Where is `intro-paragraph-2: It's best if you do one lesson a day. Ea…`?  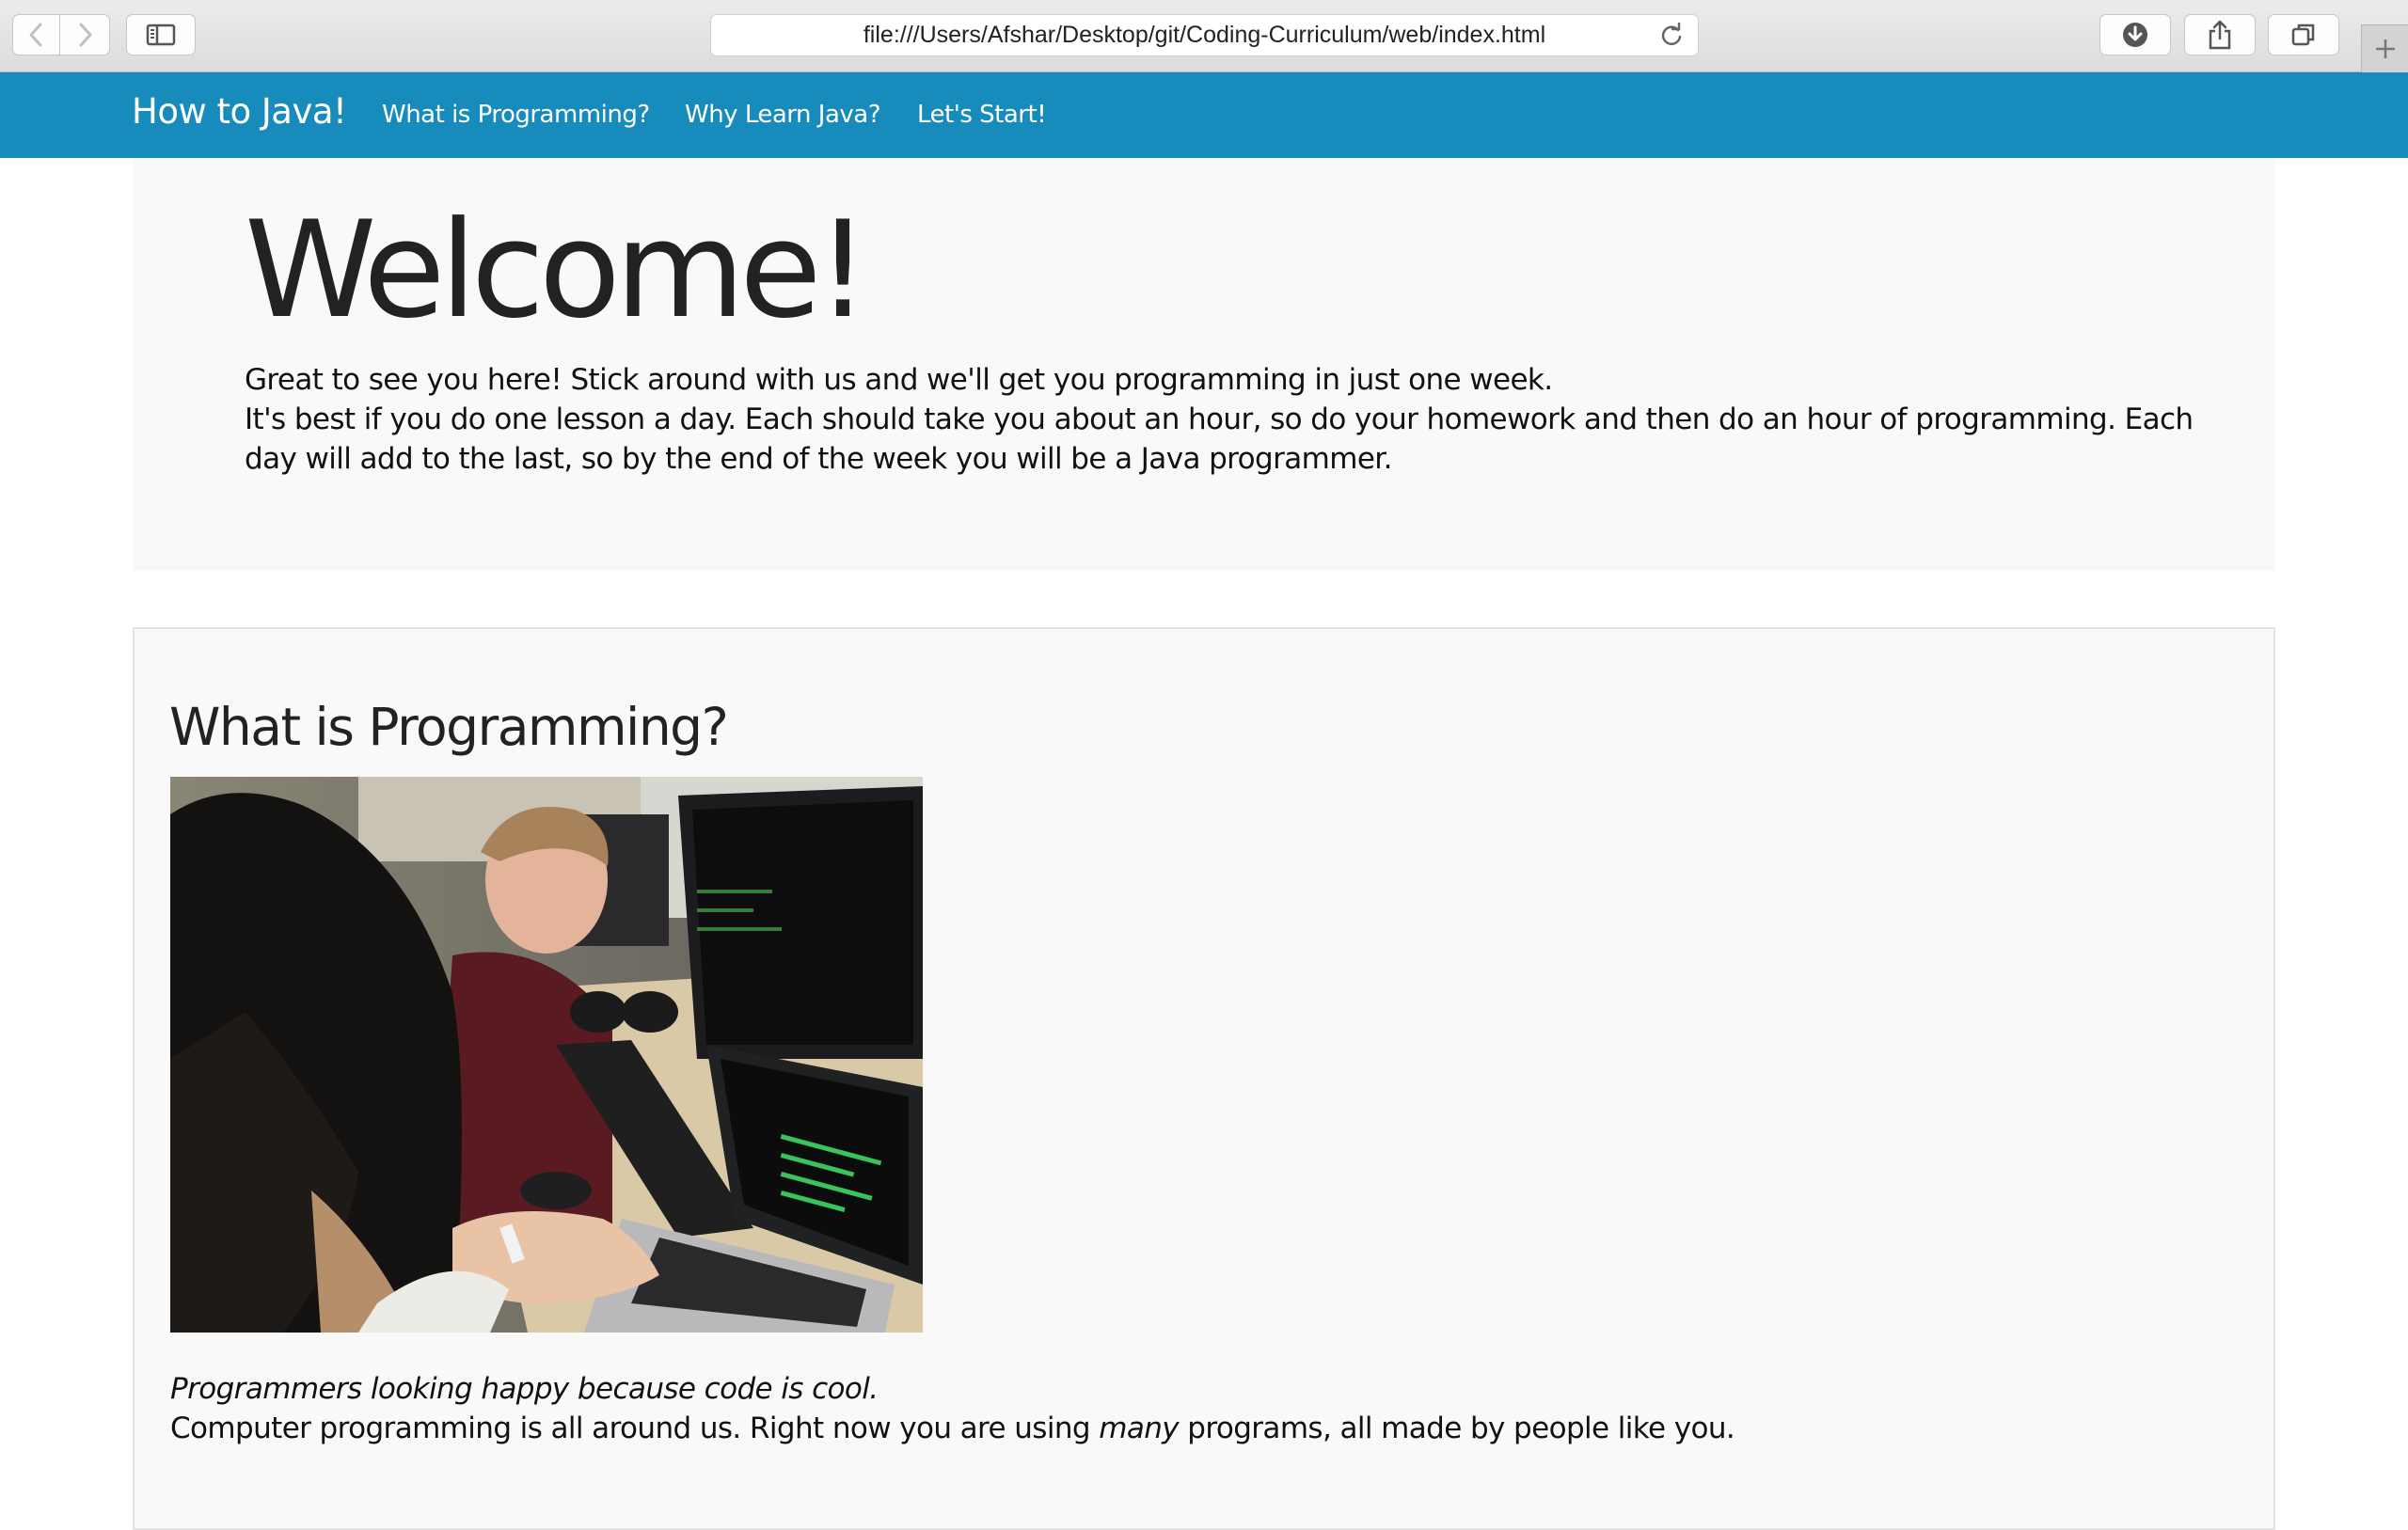 intro-paragraph-2: It's best if you do one lesson a day. Ea… is located at coordinates (1220, 439).